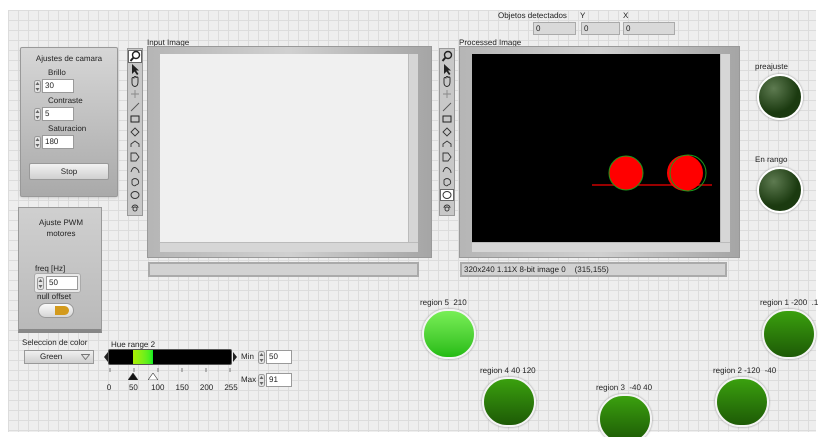  Describe the element at coordinates (58, 86) in the screenshot. I see `numeric-field: 30` at that location.